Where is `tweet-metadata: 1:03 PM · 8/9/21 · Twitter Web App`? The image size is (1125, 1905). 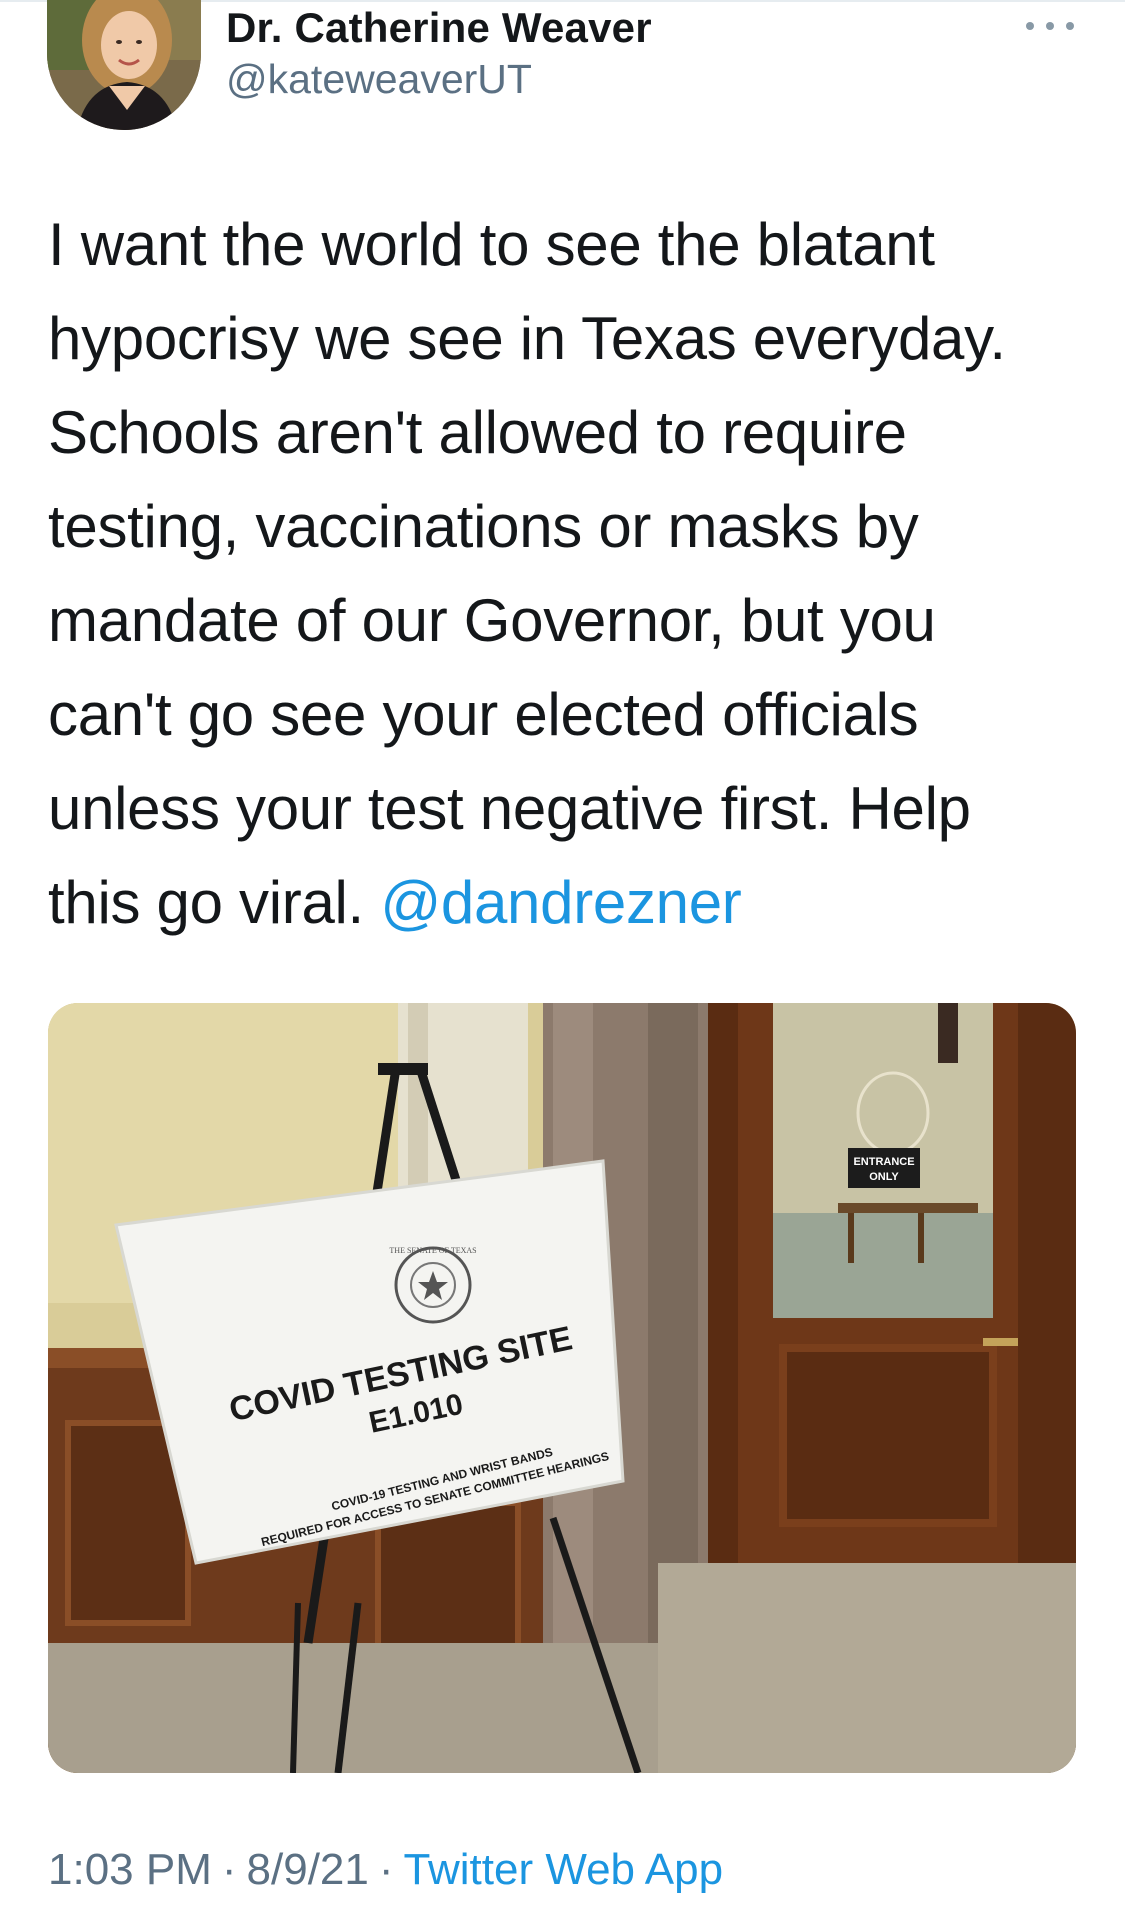 tweet-metadata: 1:03 PM · 8/9/21 · Twitter Web App is located at coordinates (385, 1870).